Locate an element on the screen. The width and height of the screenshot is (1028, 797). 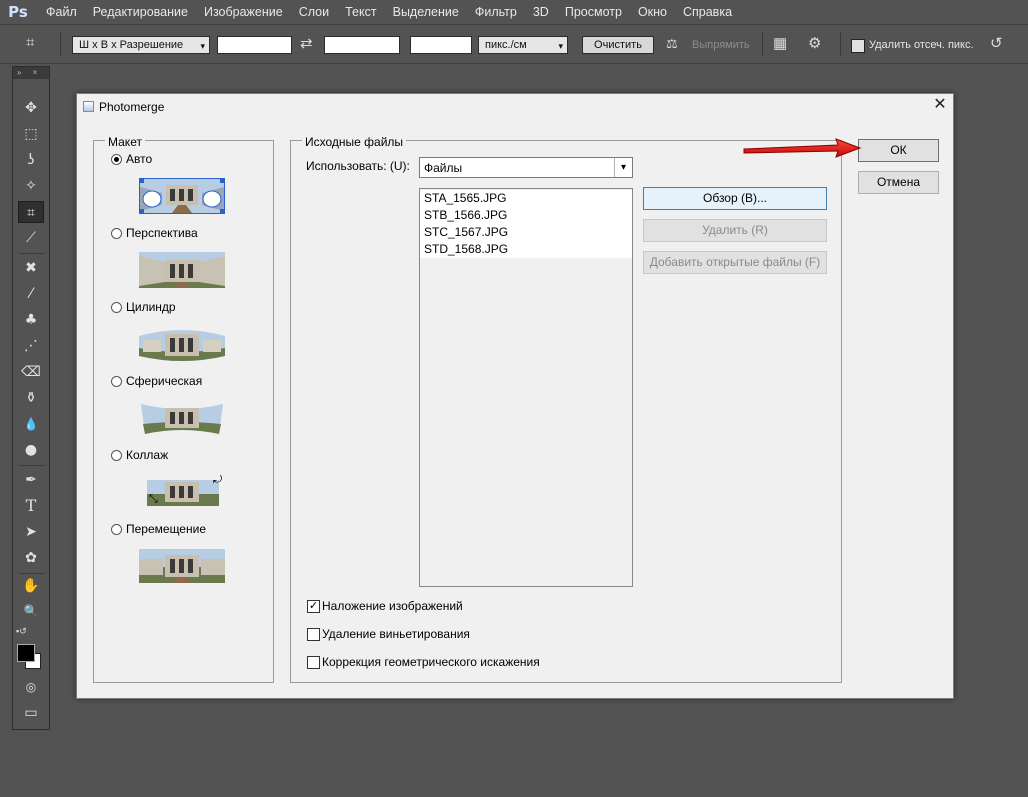
paint-bucket-icon: ⚱ is located at coordinates (31, 398).